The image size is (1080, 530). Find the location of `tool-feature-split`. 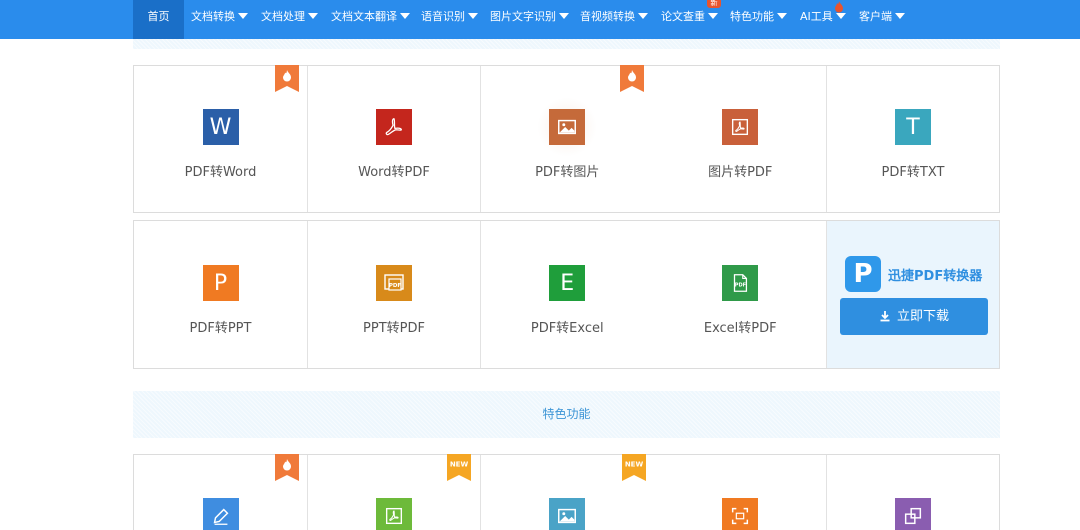

tool-feature-split is located at coordinates (913, 492).